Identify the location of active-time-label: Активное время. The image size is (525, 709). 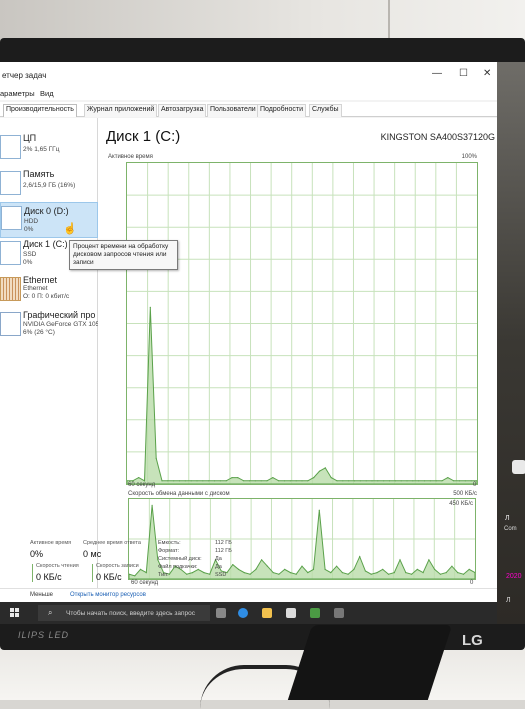
(51, 543).